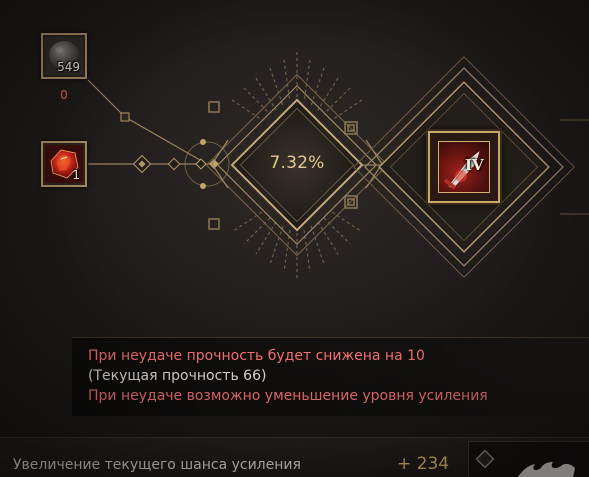 Image resolution: width=589 pixels, height=477 pixels. Describe the element at coordinates (474, 165) in the screenshot. I see `target-enhancement-level: IV` at that location.